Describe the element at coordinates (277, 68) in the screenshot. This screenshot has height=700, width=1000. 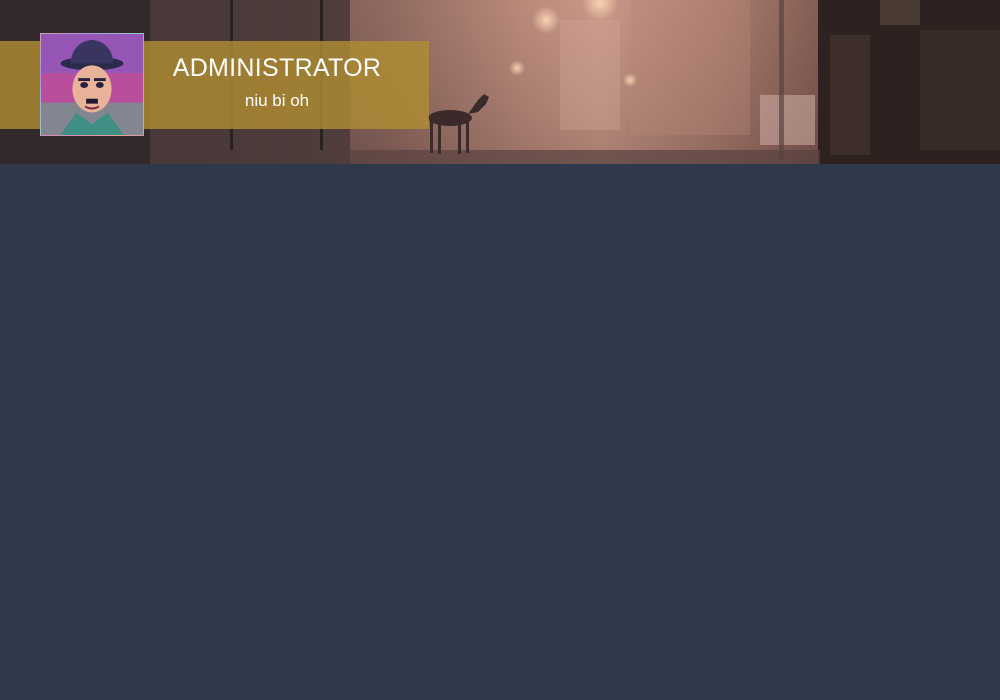
I see `user-title: ADMINISTRATOR` at that location.